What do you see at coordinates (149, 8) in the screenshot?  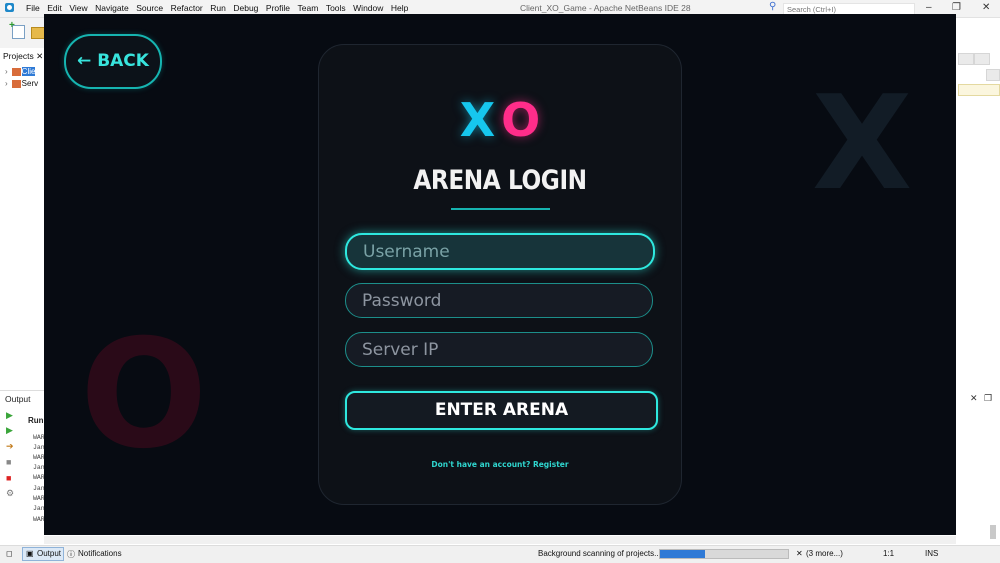 I see `menu-source: Source` at bounding box center [149, 8].